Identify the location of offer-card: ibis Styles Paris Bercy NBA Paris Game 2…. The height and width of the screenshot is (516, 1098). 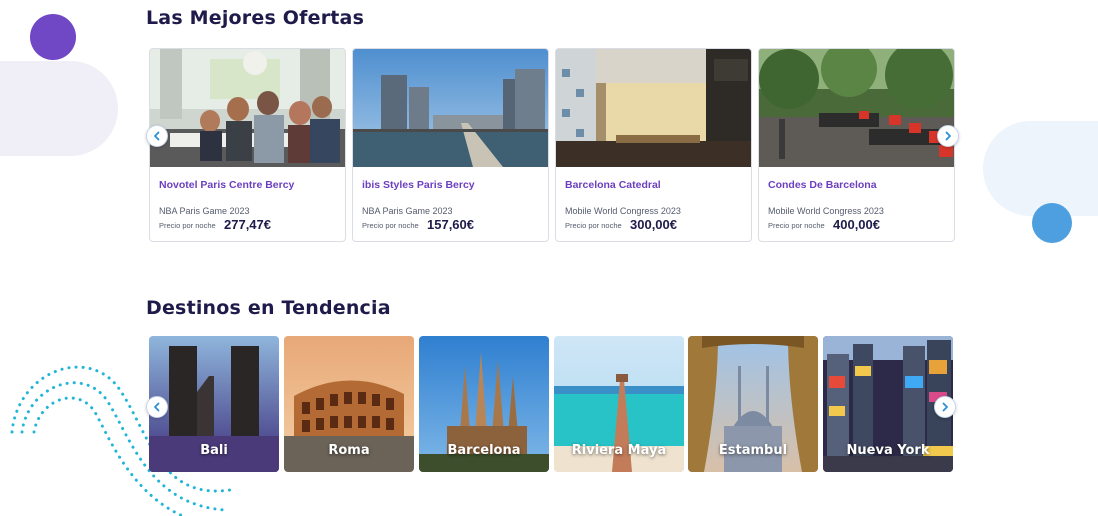
(450, 145).